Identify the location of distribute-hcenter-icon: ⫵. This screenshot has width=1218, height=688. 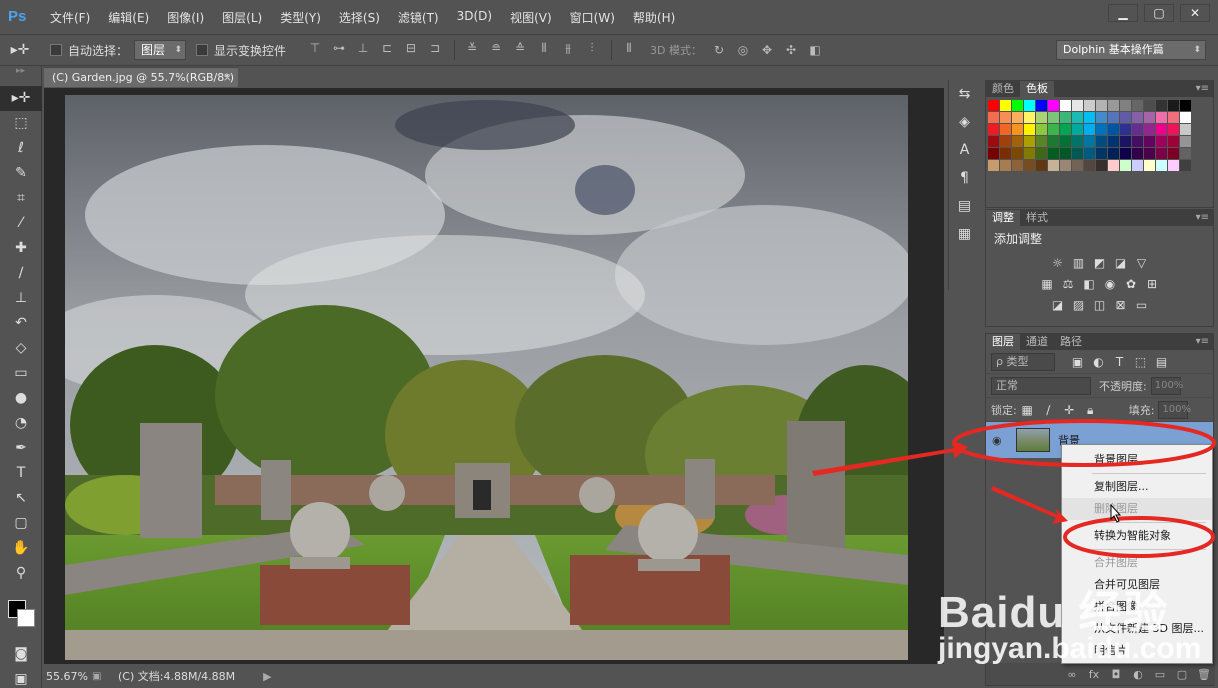
(568, 48).